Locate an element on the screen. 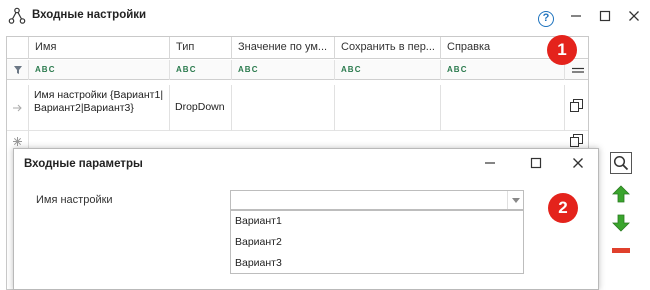 The image size is (650, 290). move-down-button is located at coordinates (621, 223).